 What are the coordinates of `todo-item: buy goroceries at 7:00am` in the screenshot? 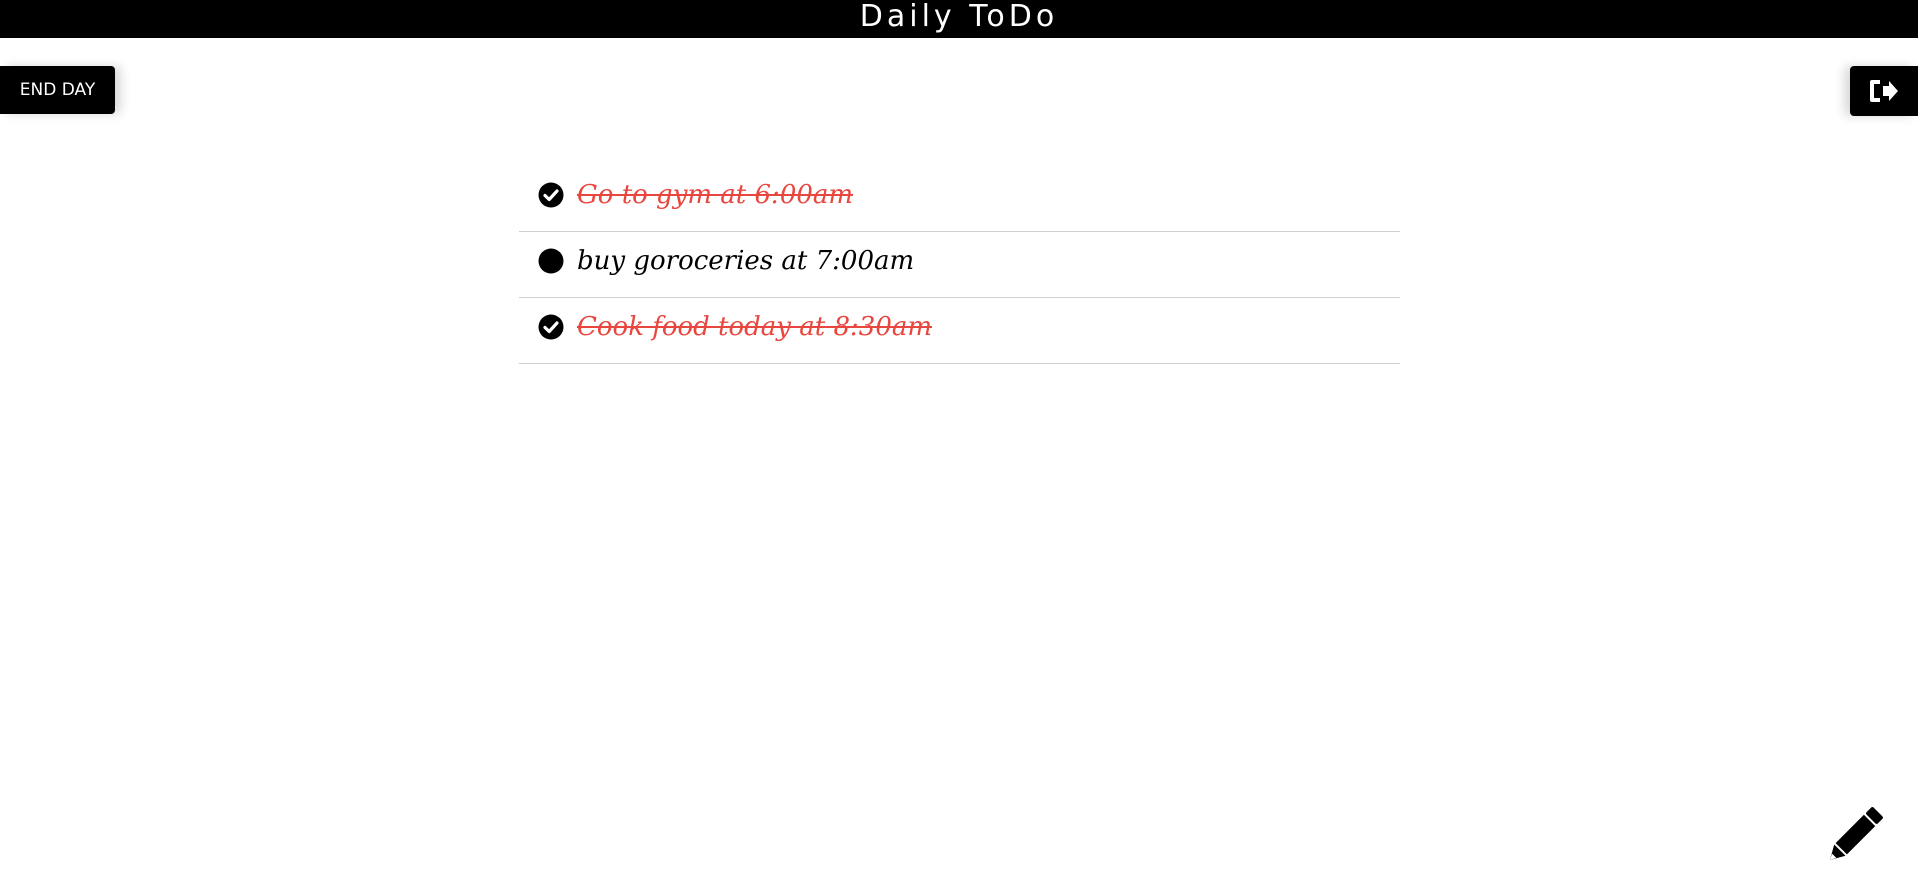 It's located at (959, 265).